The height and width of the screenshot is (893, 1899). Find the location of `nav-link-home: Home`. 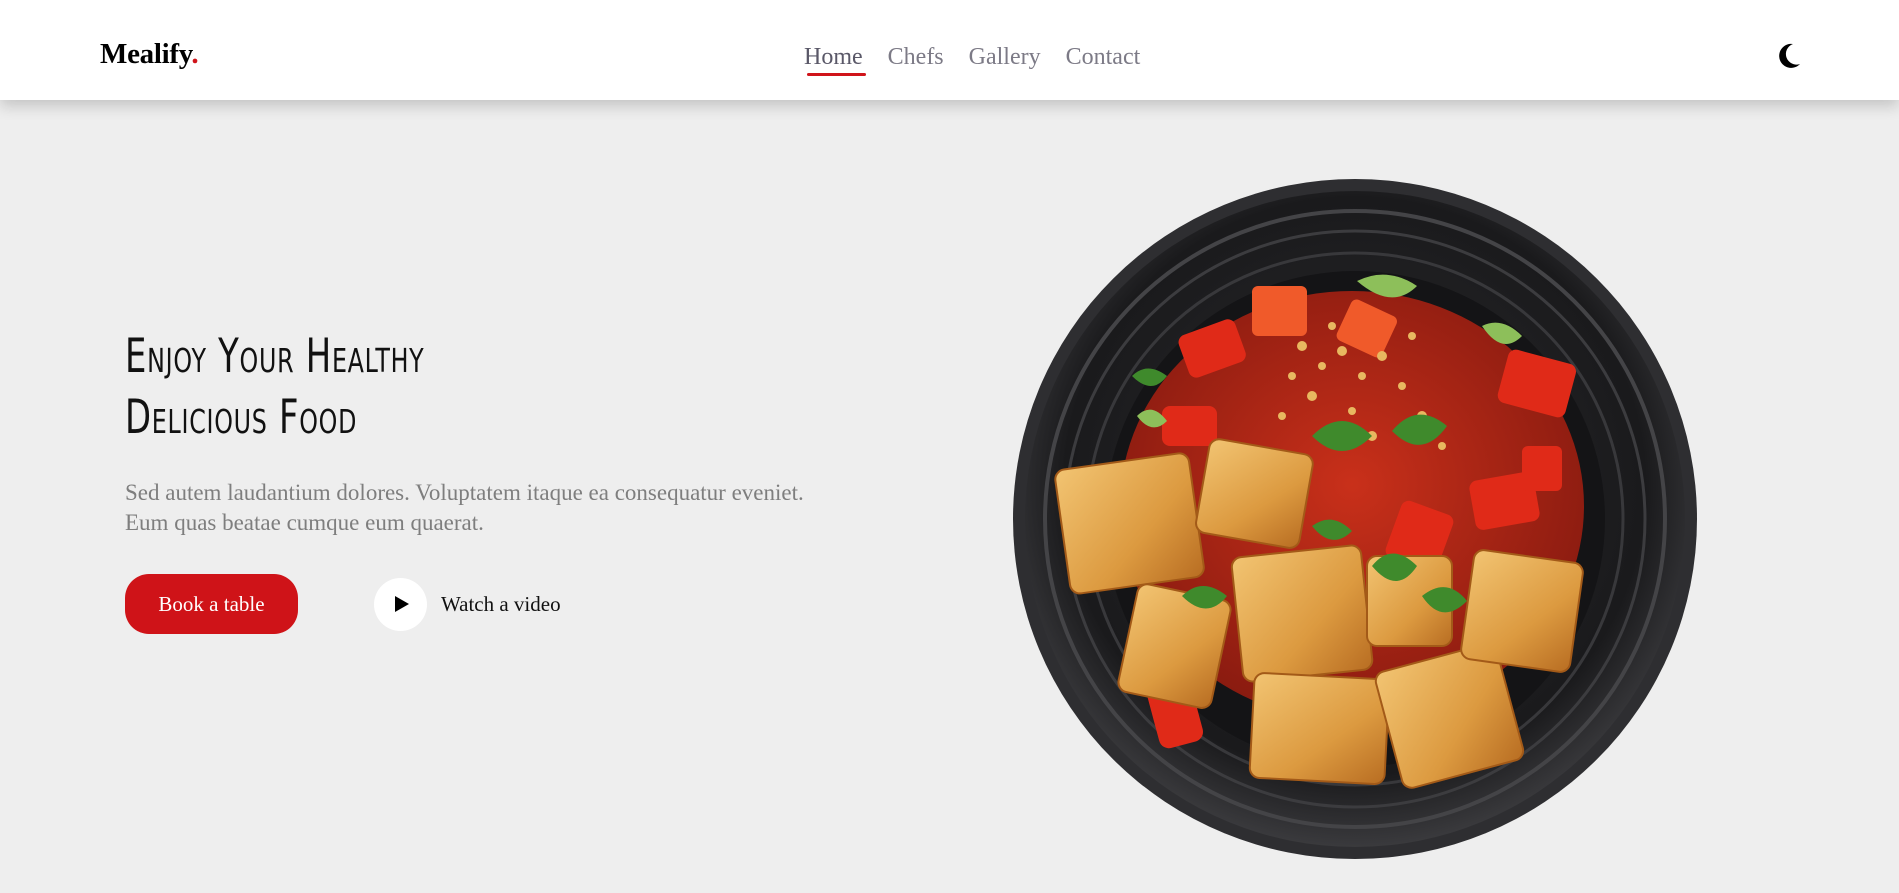

nav-link-home: Home is located at coordinates (835, 58).